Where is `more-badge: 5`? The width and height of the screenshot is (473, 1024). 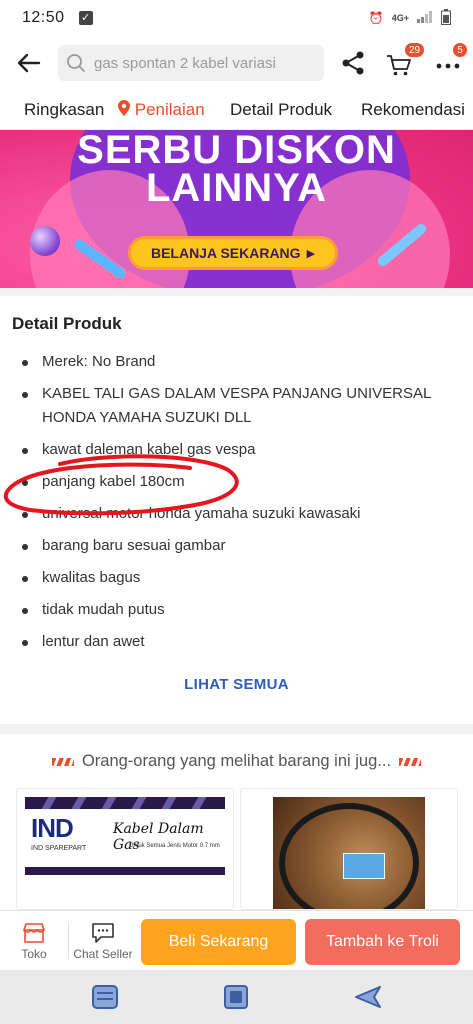 more-badge: 5 is located at coordinates (460, 50).